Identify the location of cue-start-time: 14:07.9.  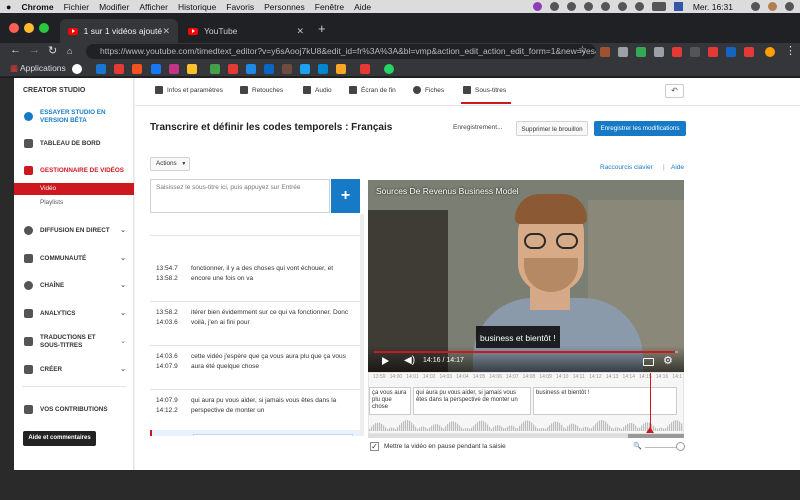
(167, 401).